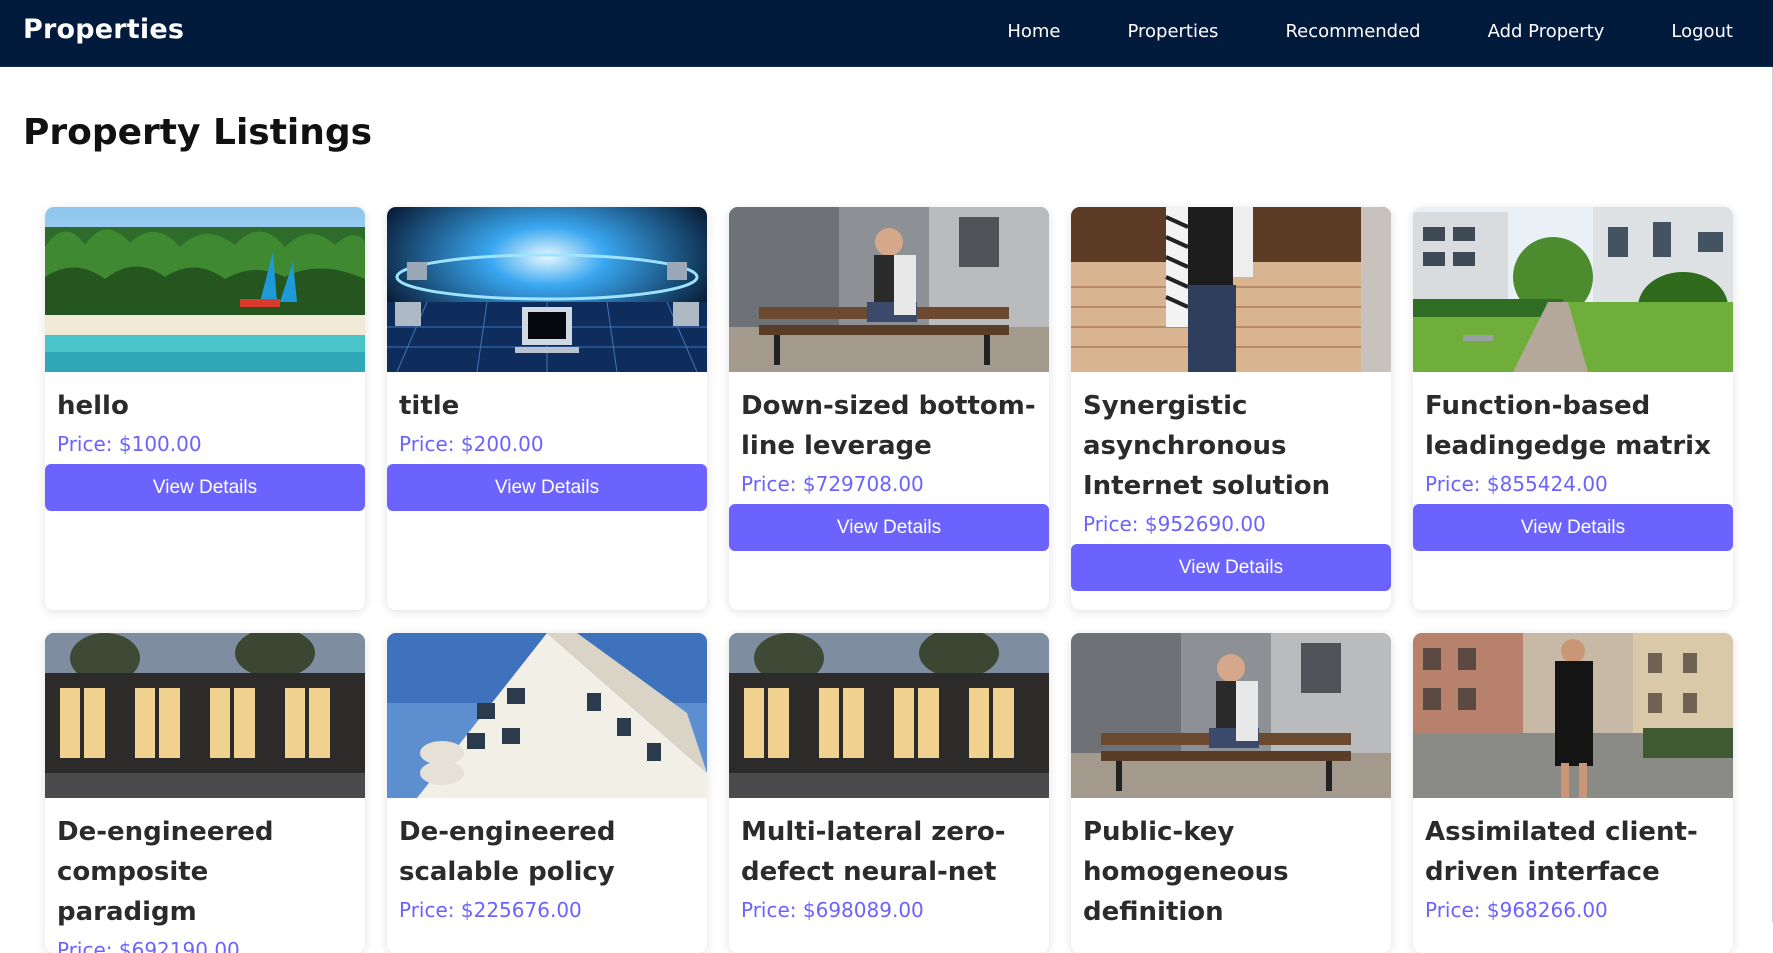  Describe the element at coordinates (1702, 31) in the screenshot. I see `nav-logout-link: Logout` at that location.